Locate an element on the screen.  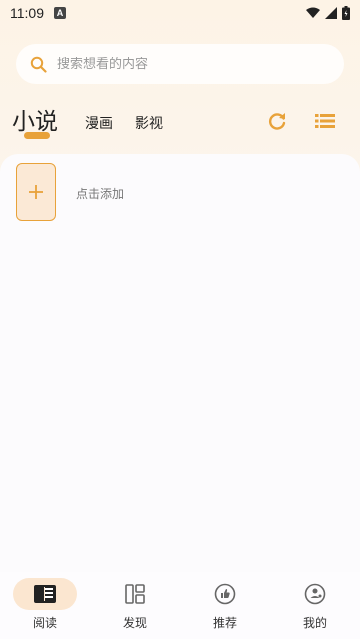
search-bar is located at coordinates (180, 64).